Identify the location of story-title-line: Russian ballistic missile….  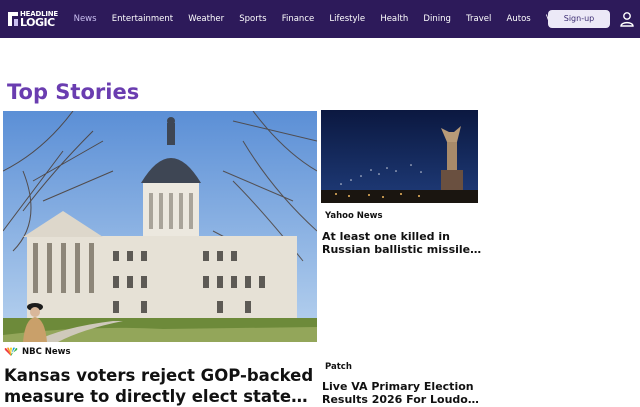
(402, 249).